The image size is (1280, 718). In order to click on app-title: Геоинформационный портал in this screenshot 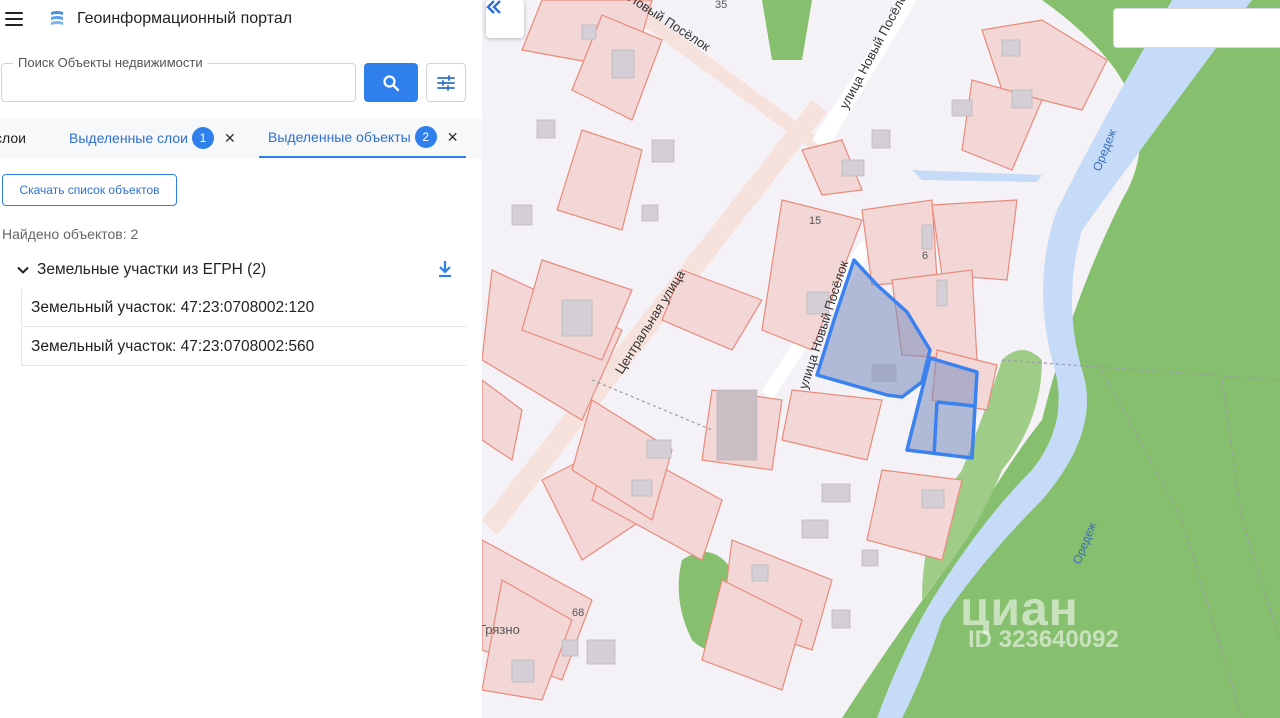, I will do `click(185, 18)`.